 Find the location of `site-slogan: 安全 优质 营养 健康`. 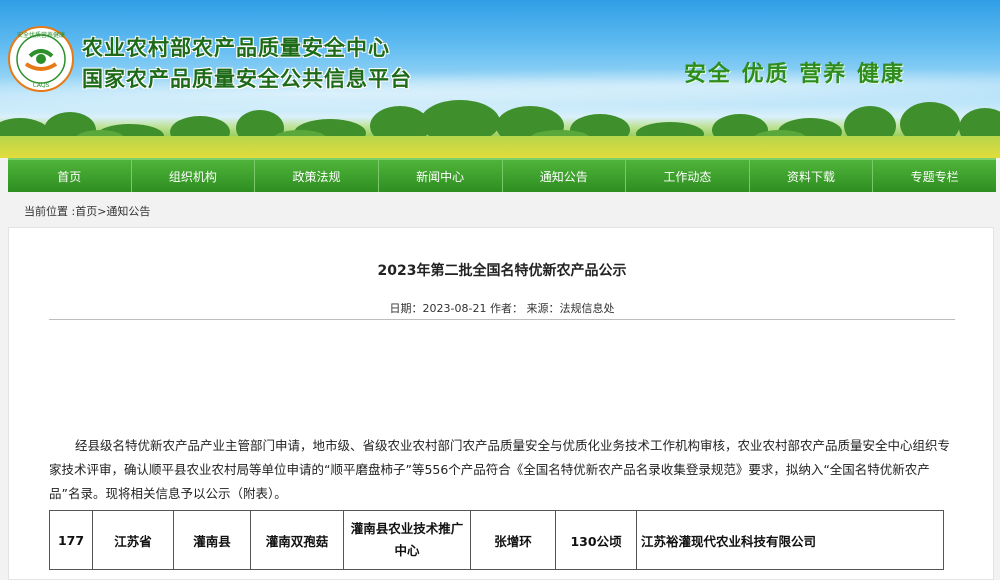

site-slogan: 安全 优质 营养 健康 is located at coordinates (794, 74).